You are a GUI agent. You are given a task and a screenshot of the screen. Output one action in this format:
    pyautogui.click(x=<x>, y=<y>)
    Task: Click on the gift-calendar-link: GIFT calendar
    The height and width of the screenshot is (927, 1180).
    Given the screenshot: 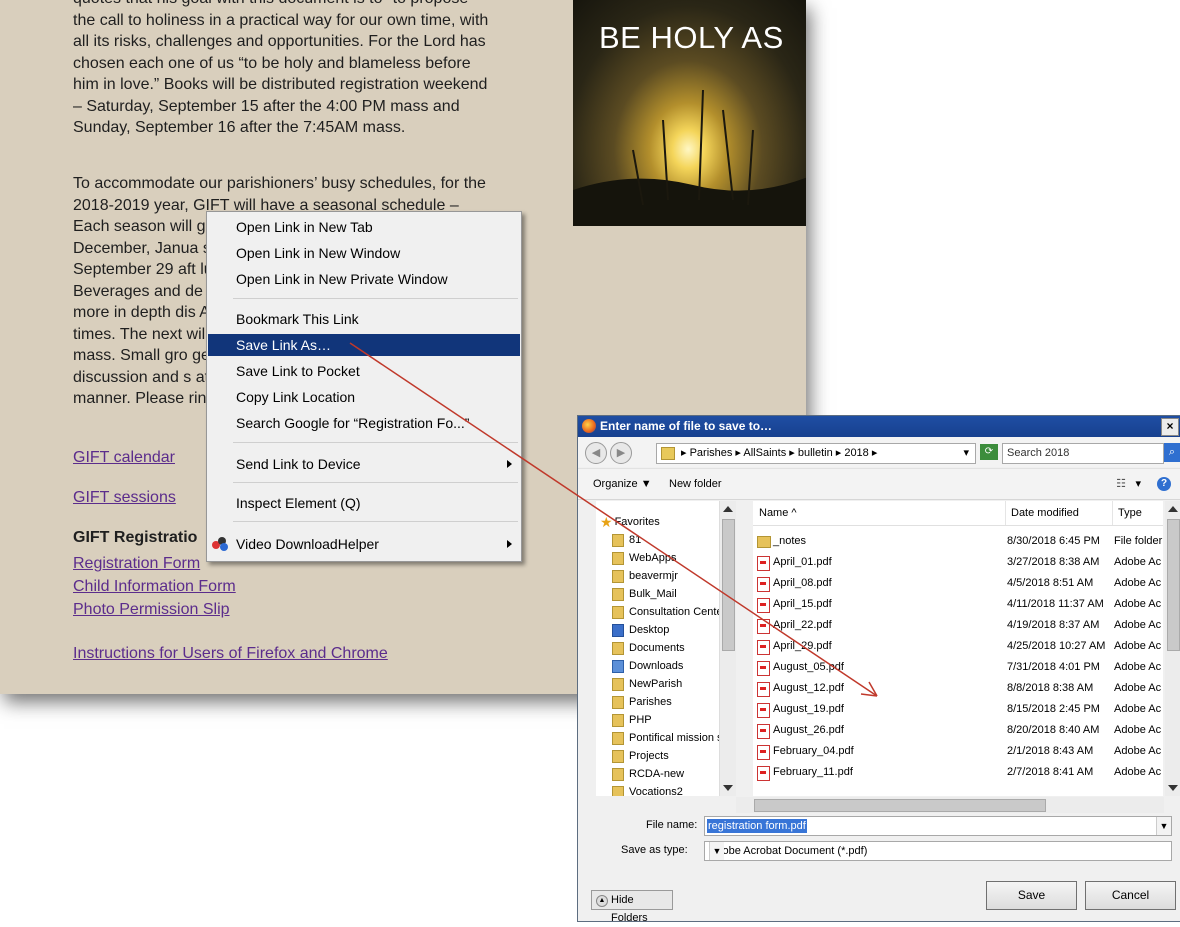 What is the action you would take?
    pyautogui.click(x=124, y=458)
    